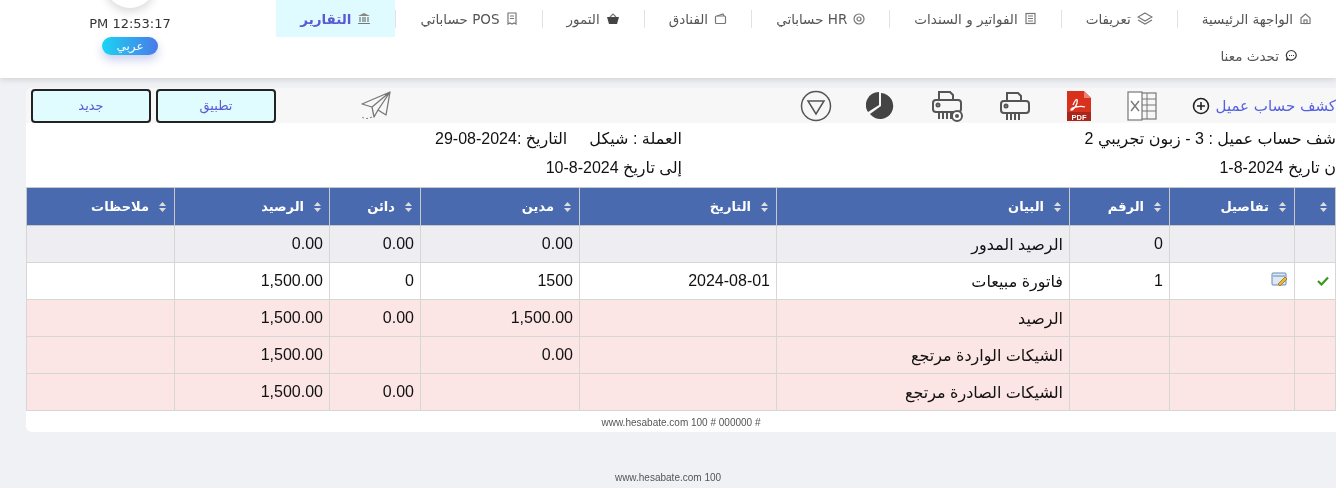 Image resolution: width=1336 pixels, height=488 pixels. I want to click on column-header, so click(1315, 206).